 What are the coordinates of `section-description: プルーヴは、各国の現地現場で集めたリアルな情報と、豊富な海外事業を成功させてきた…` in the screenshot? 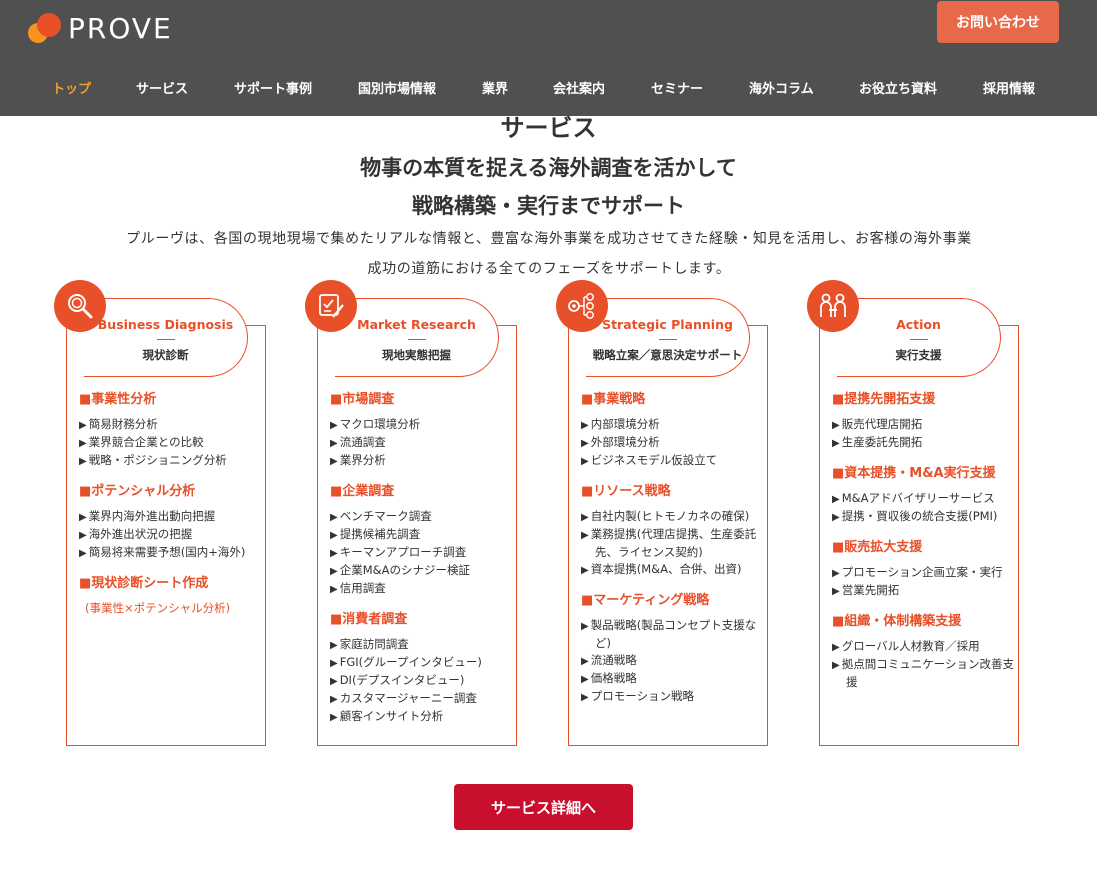 It's located at (549, 254).